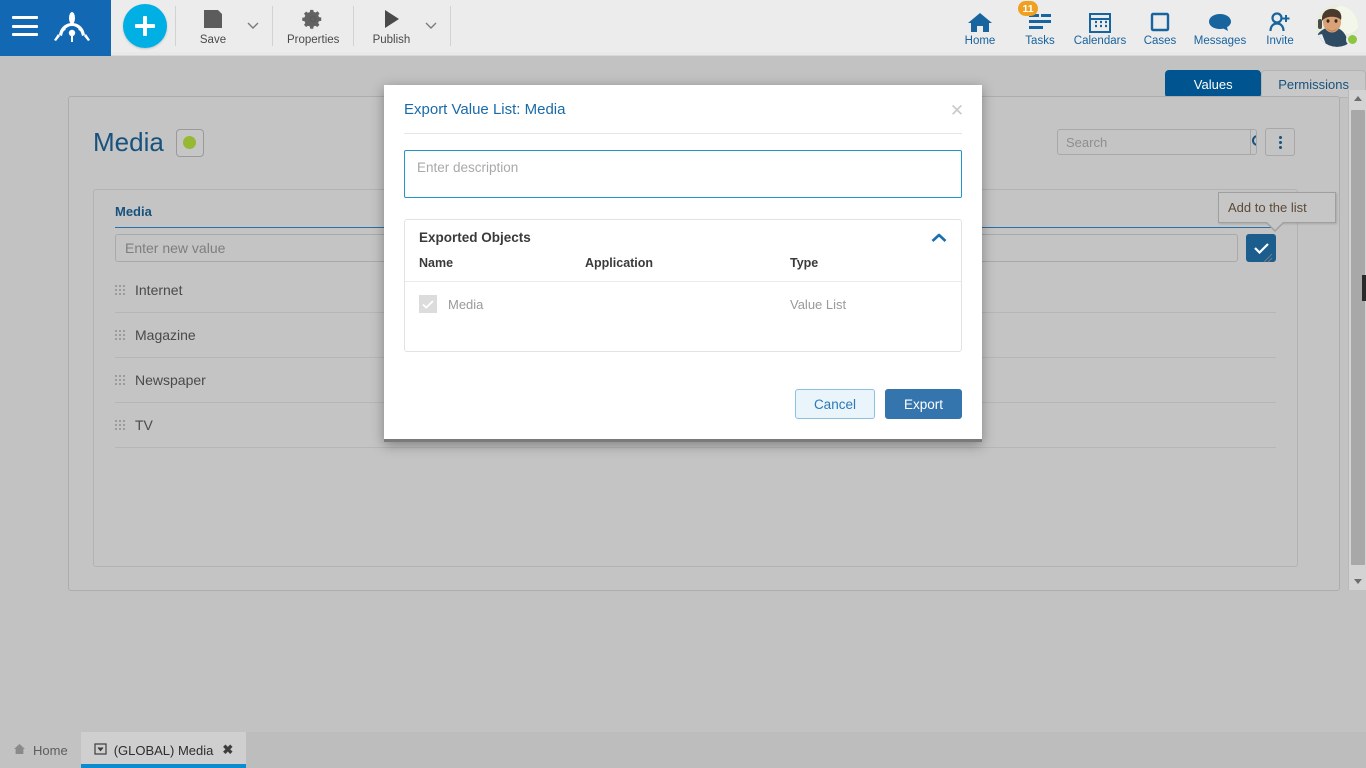  What do you see at coordinates (128, 142) in the screenshot?
I see `page-title: Media` at bounding box center [128, 142].